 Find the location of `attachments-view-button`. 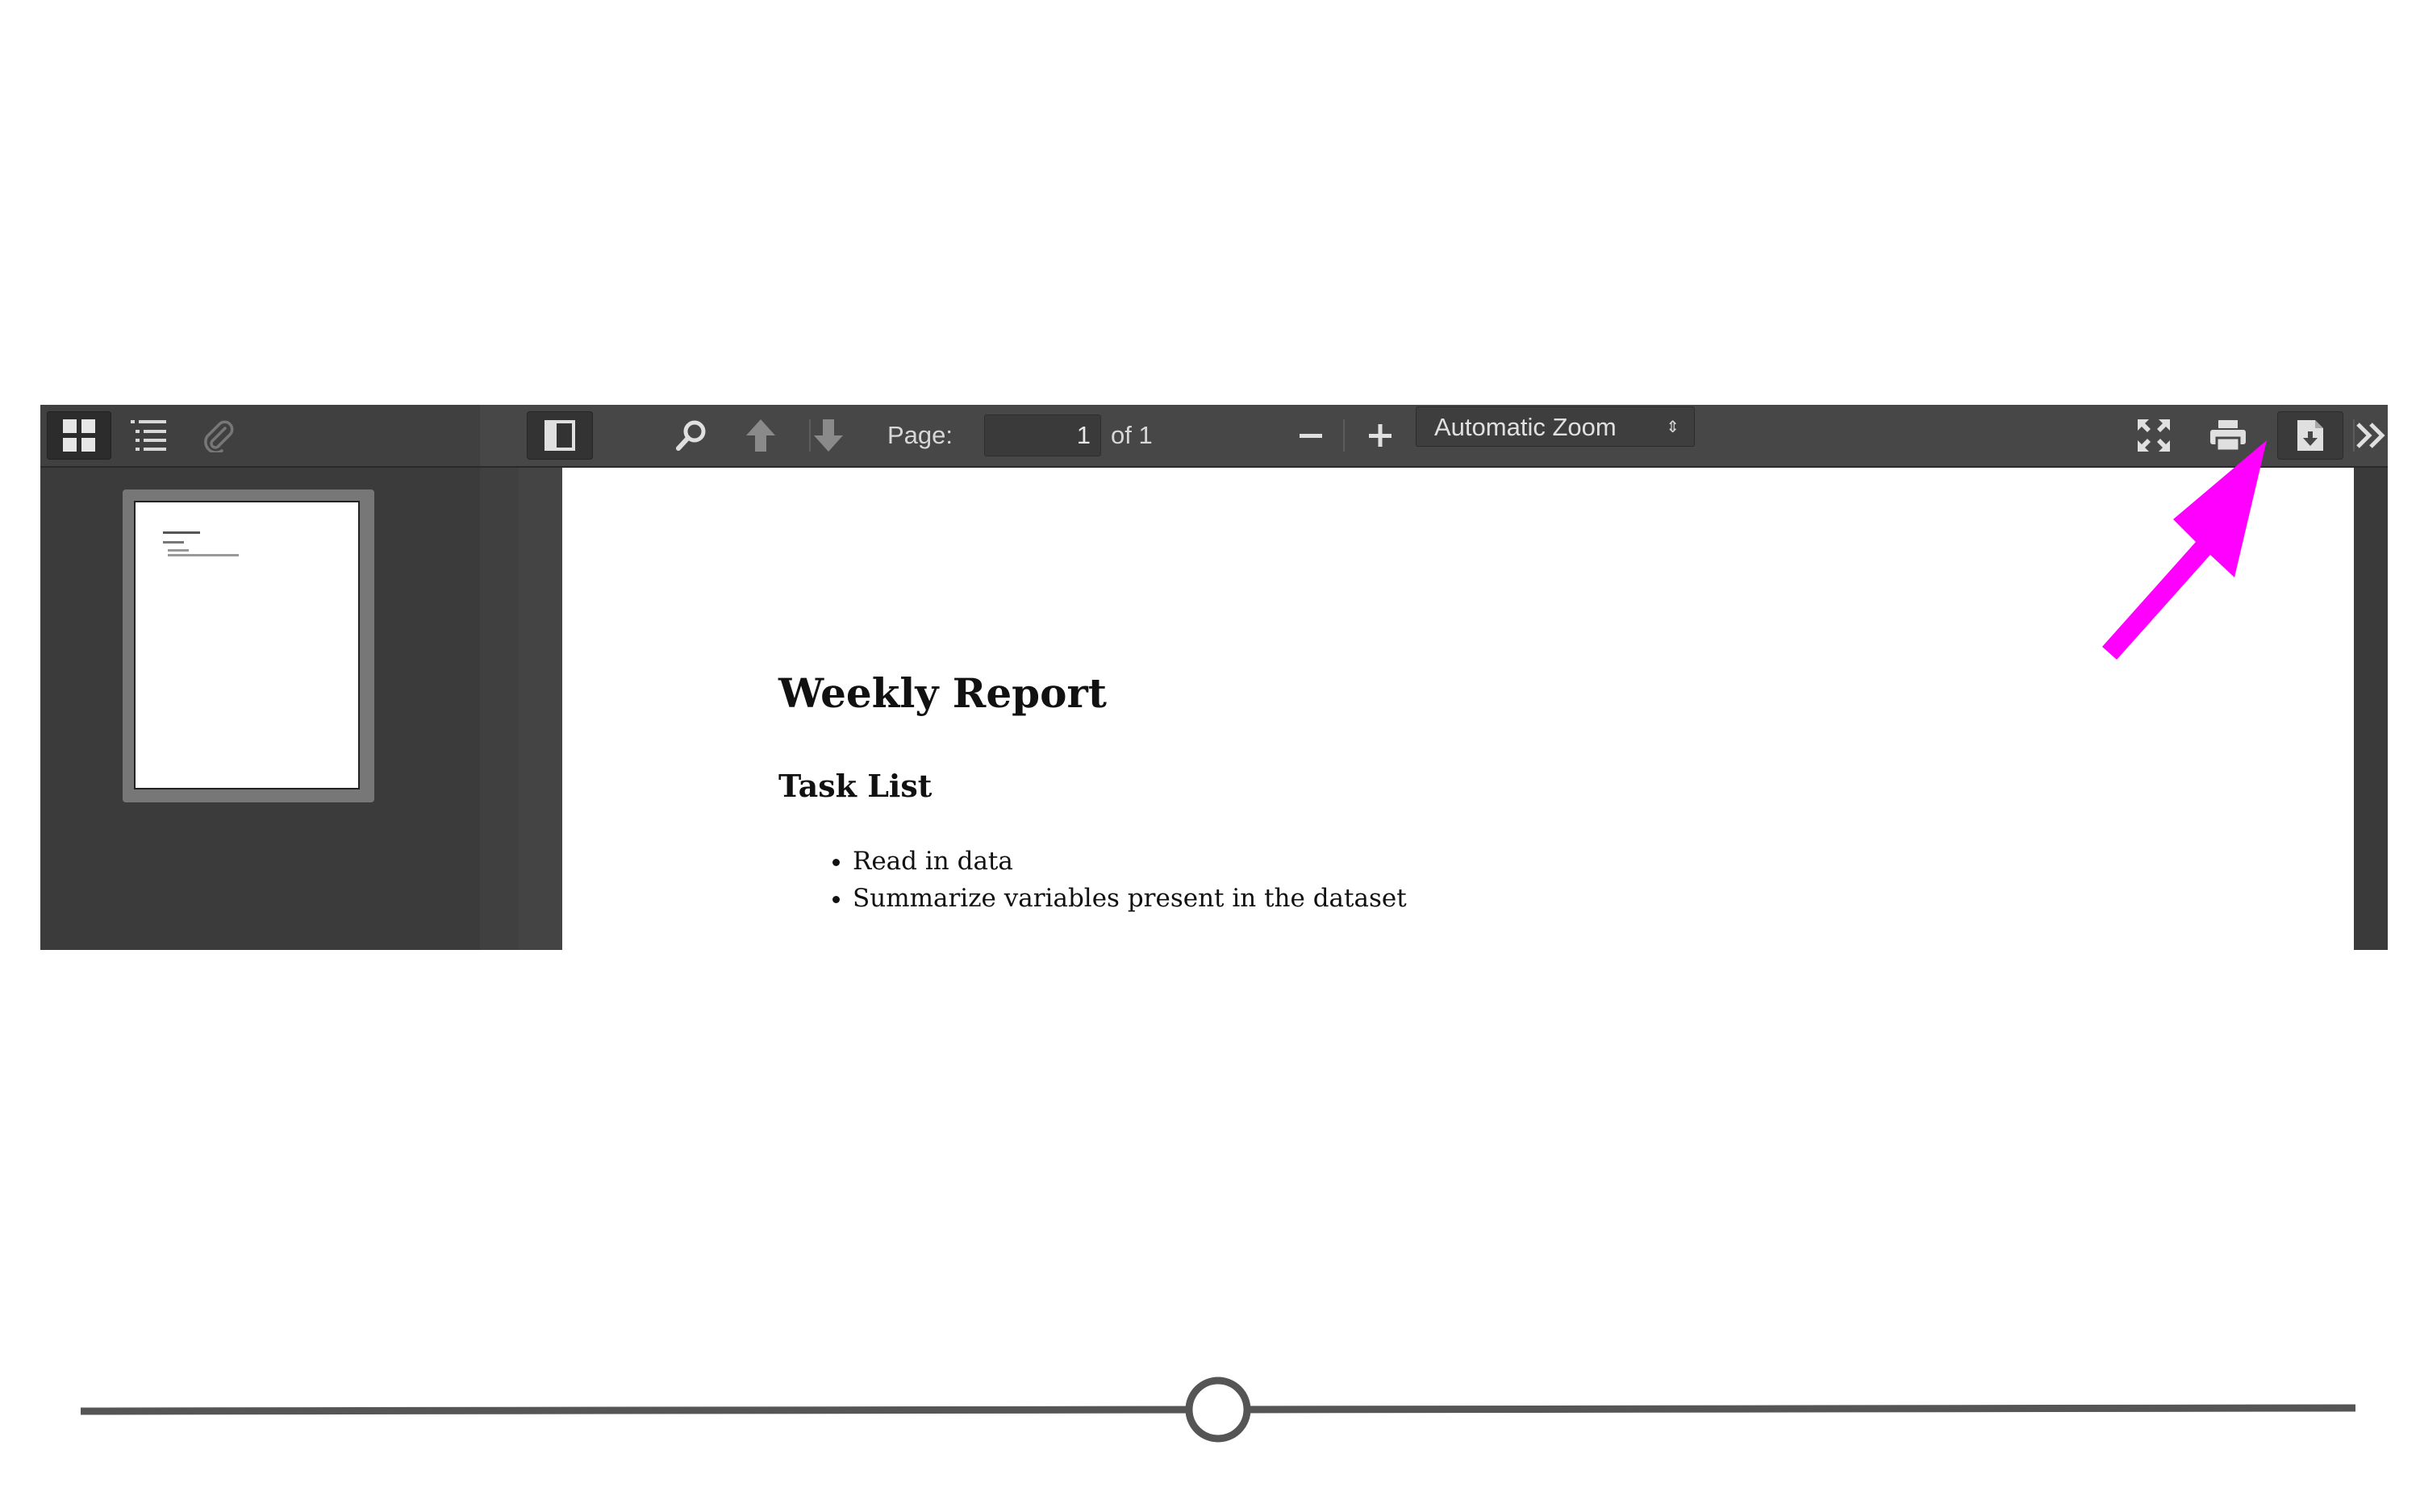

attachments-view-button is located at coordinates (218, 435).